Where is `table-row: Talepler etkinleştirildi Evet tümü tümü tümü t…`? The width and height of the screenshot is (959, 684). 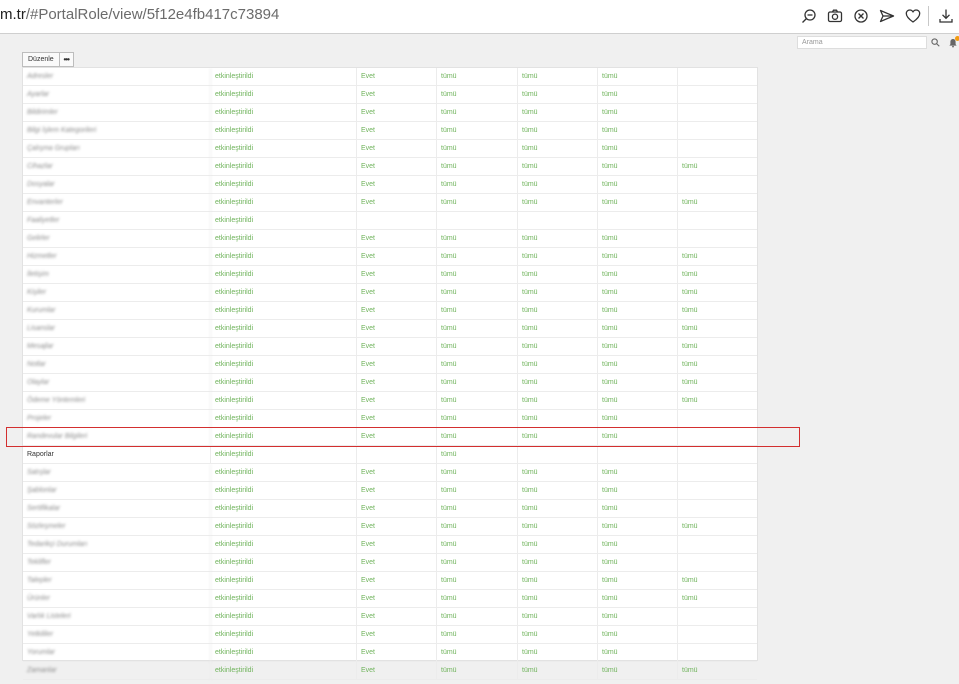
table-row: Talepler etkinleştirildi Evet tümü tümü tümü t… is located at coordinates (390, 581).